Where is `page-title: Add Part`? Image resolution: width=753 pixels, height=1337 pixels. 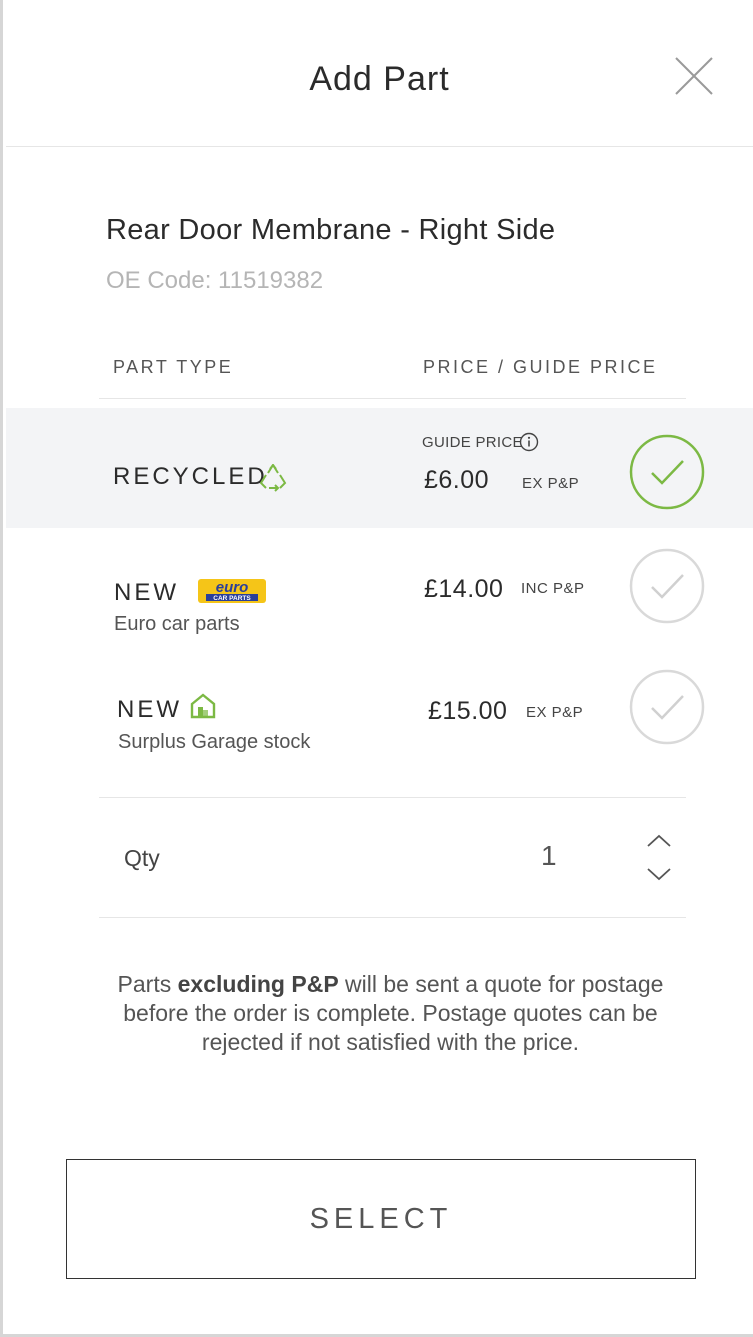
page-title: Add Part is located at coordinates (379, 79).